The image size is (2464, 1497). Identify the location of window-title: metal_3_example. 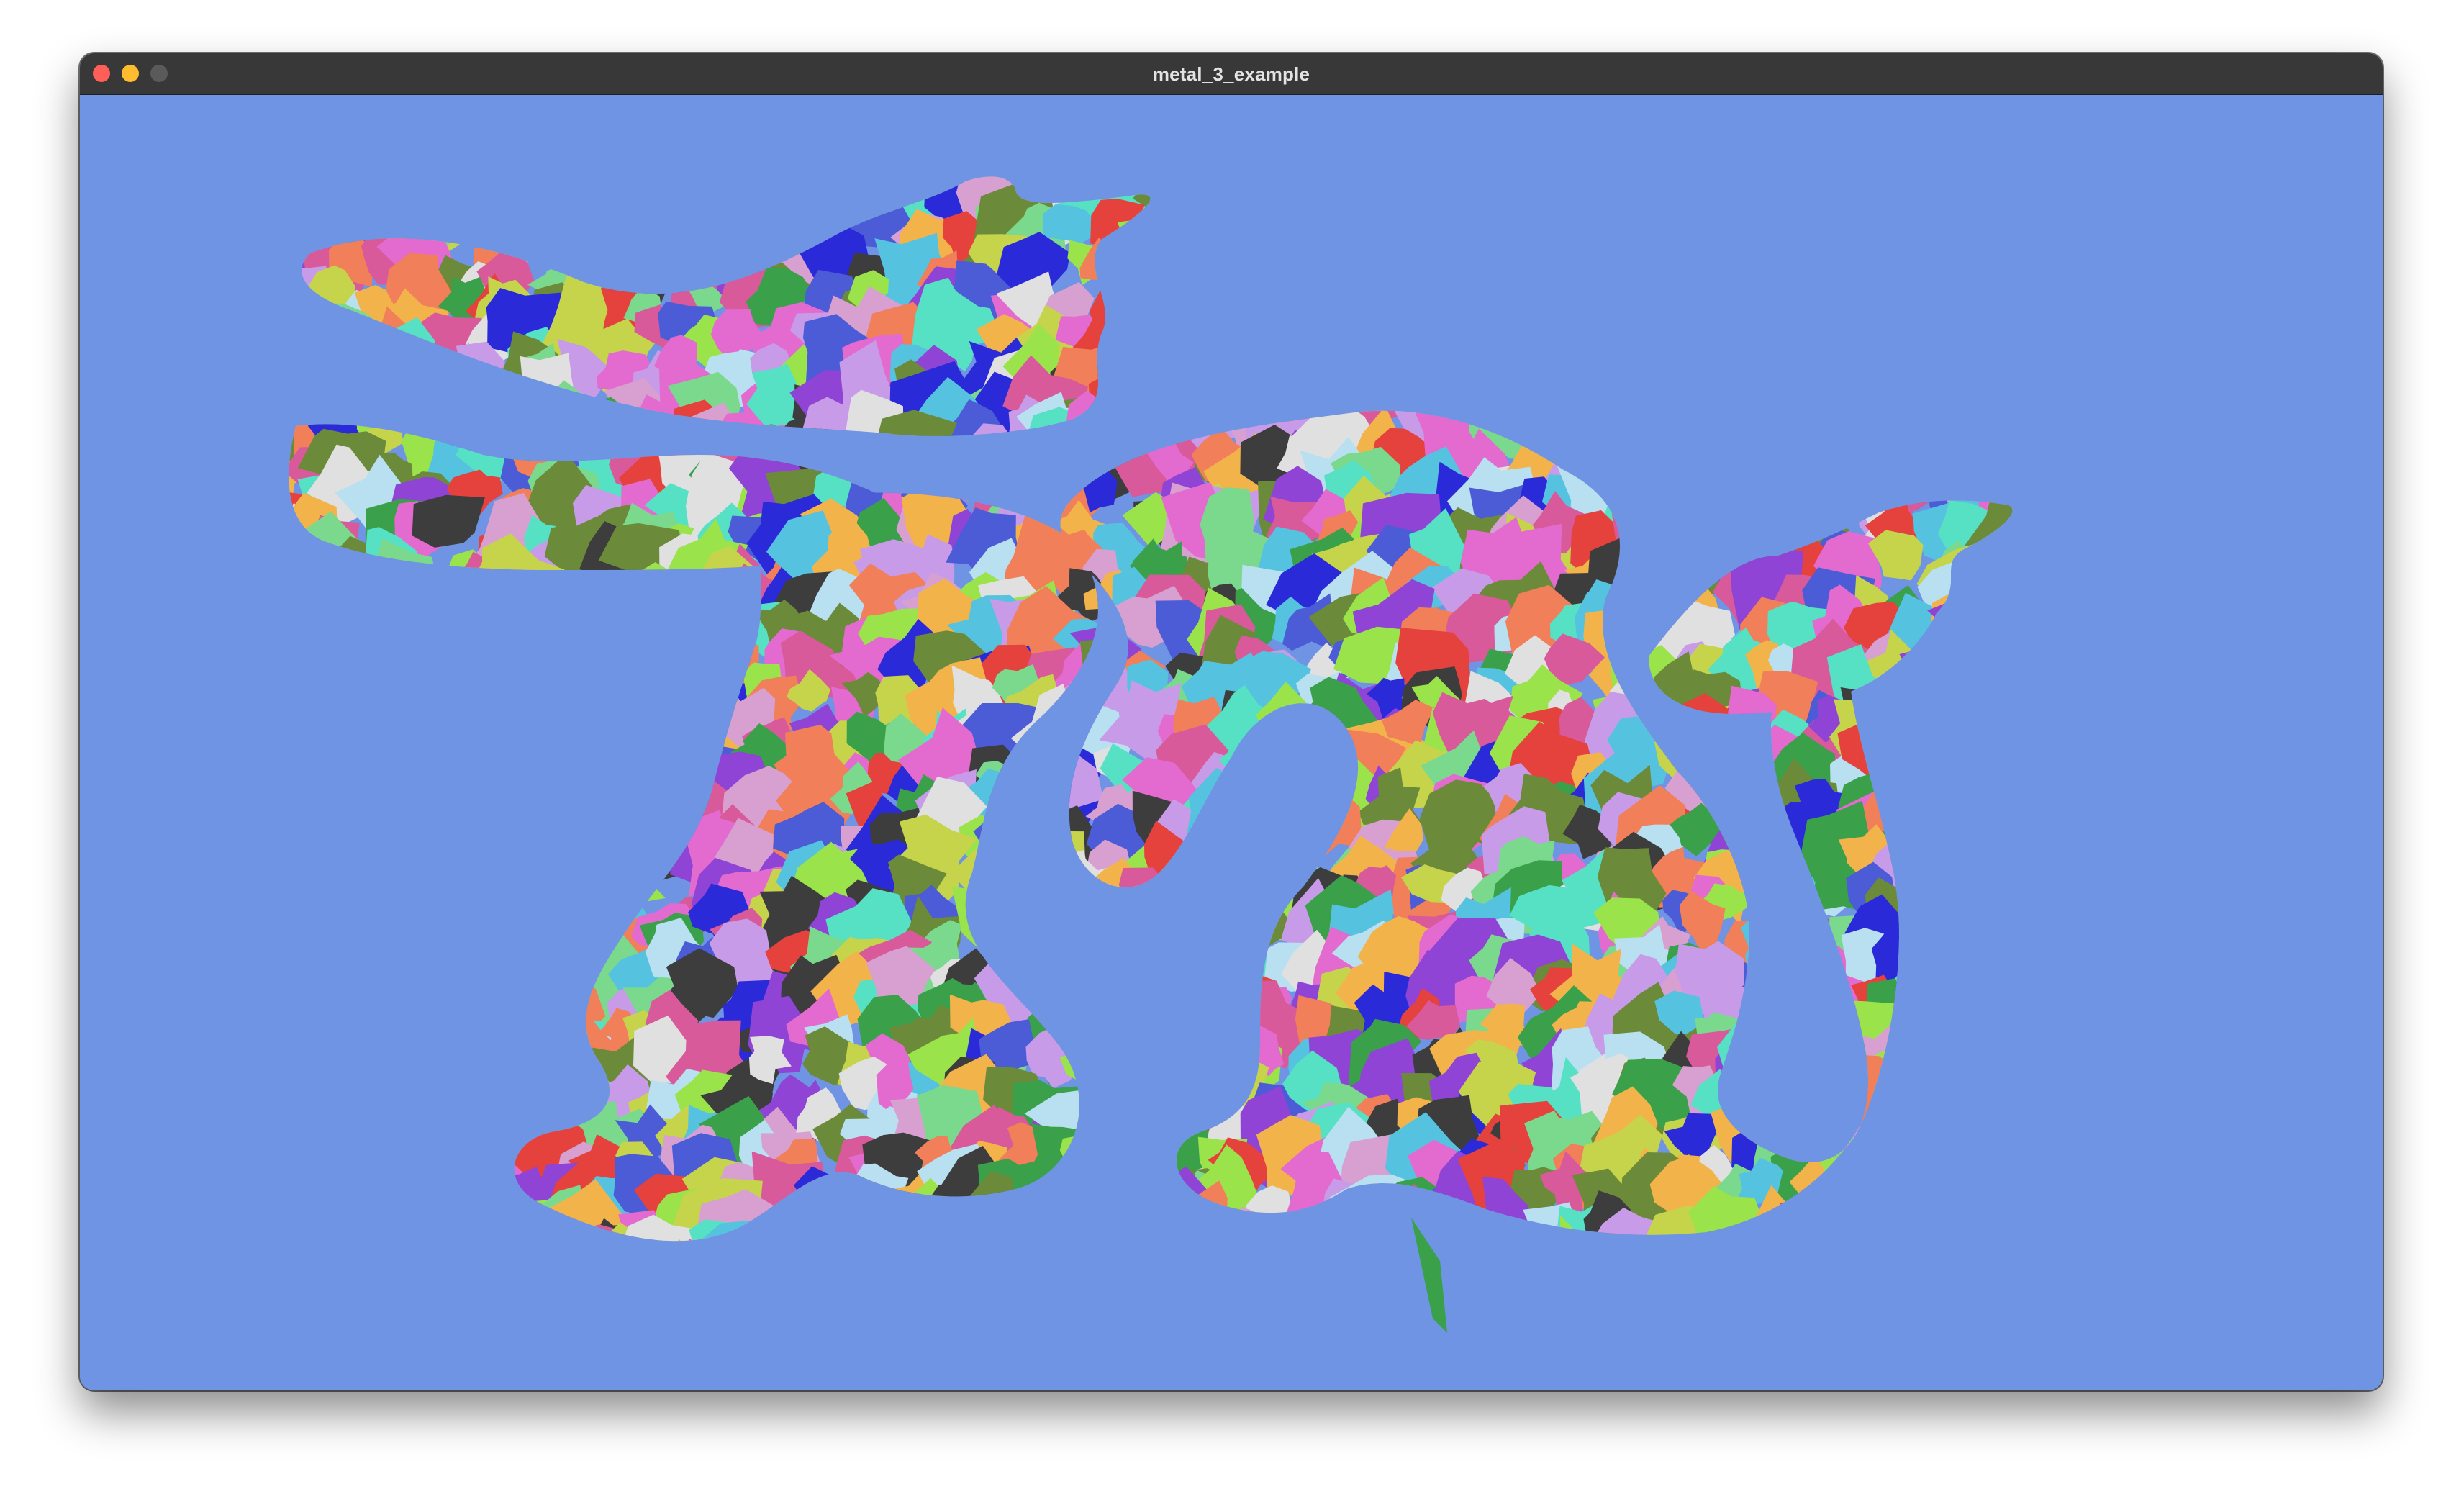
(1231, 74).